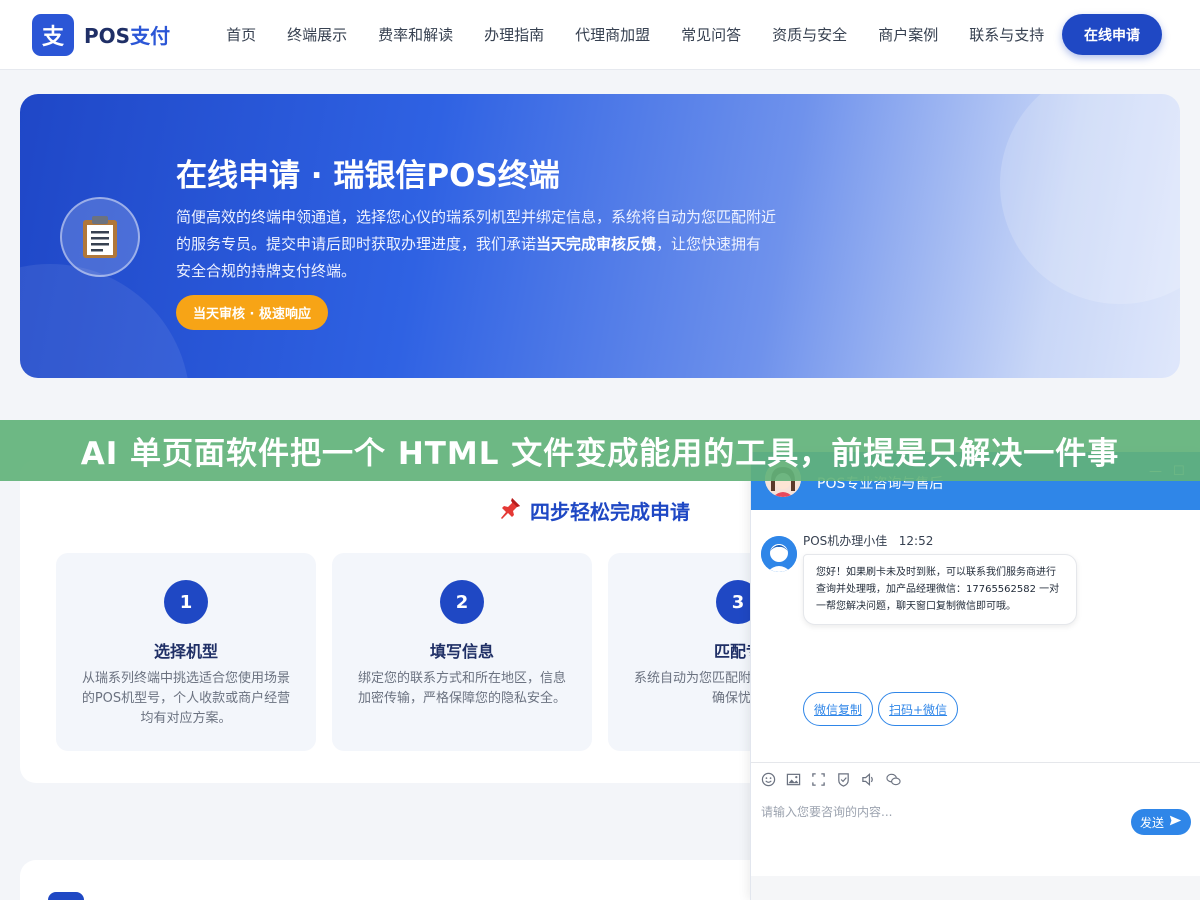 This screenshot has width=1200, height=900. I want to click on message-time: 12:52, so click(916, 541).